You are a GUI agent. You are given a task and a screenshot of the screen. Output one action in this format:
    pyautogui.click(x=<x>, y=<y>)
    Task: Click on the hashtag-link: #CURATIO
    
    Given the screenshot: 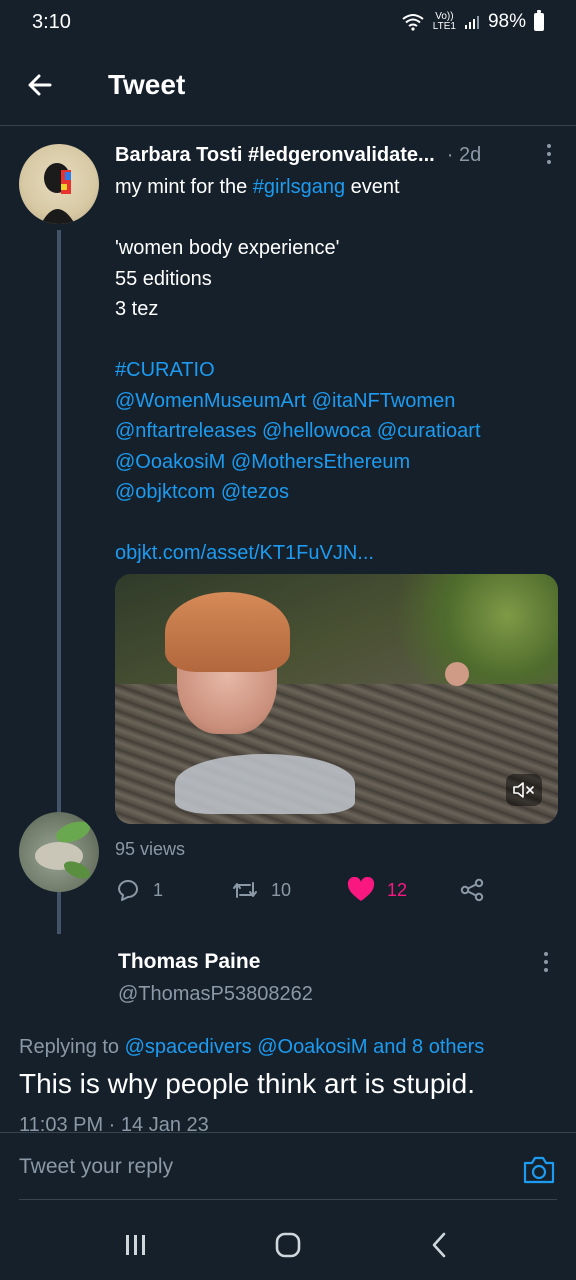 What is the action you would take?
    pyautogui.click(x=338, y=370)
    